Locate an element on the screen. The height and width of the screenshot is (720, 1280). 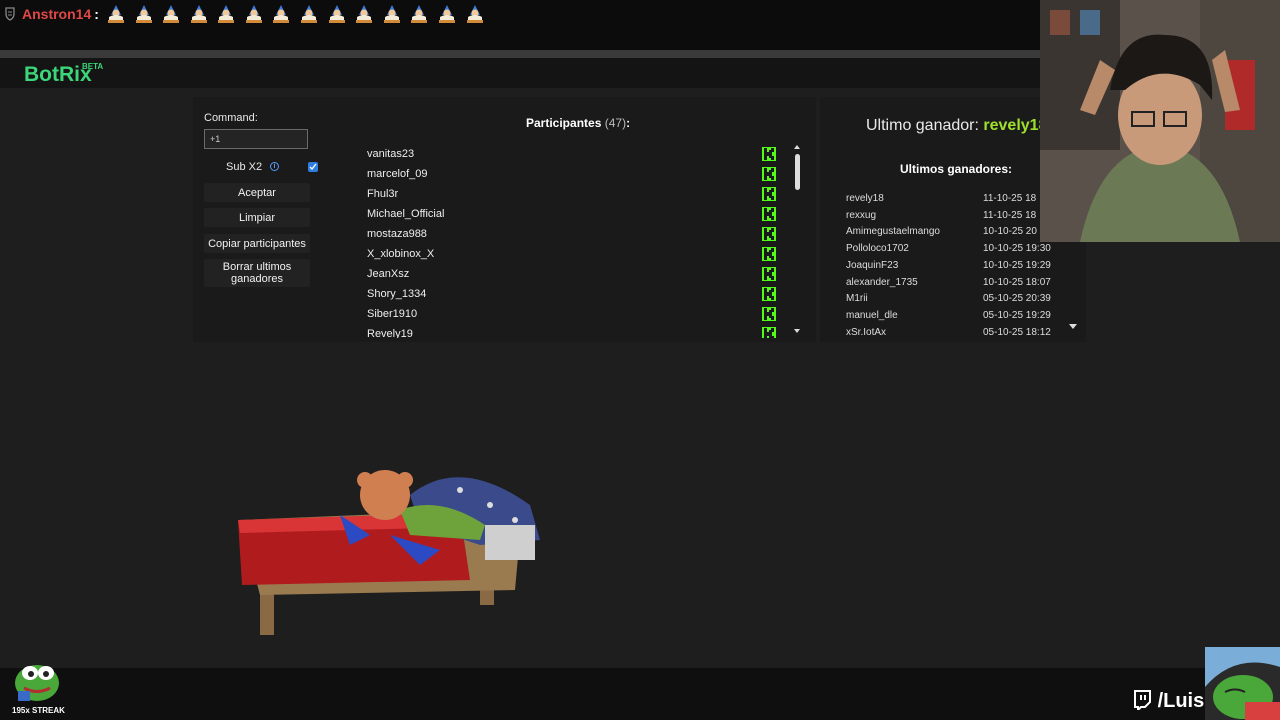
winner-name: manuel_dle is located at coordinates (872, 315).